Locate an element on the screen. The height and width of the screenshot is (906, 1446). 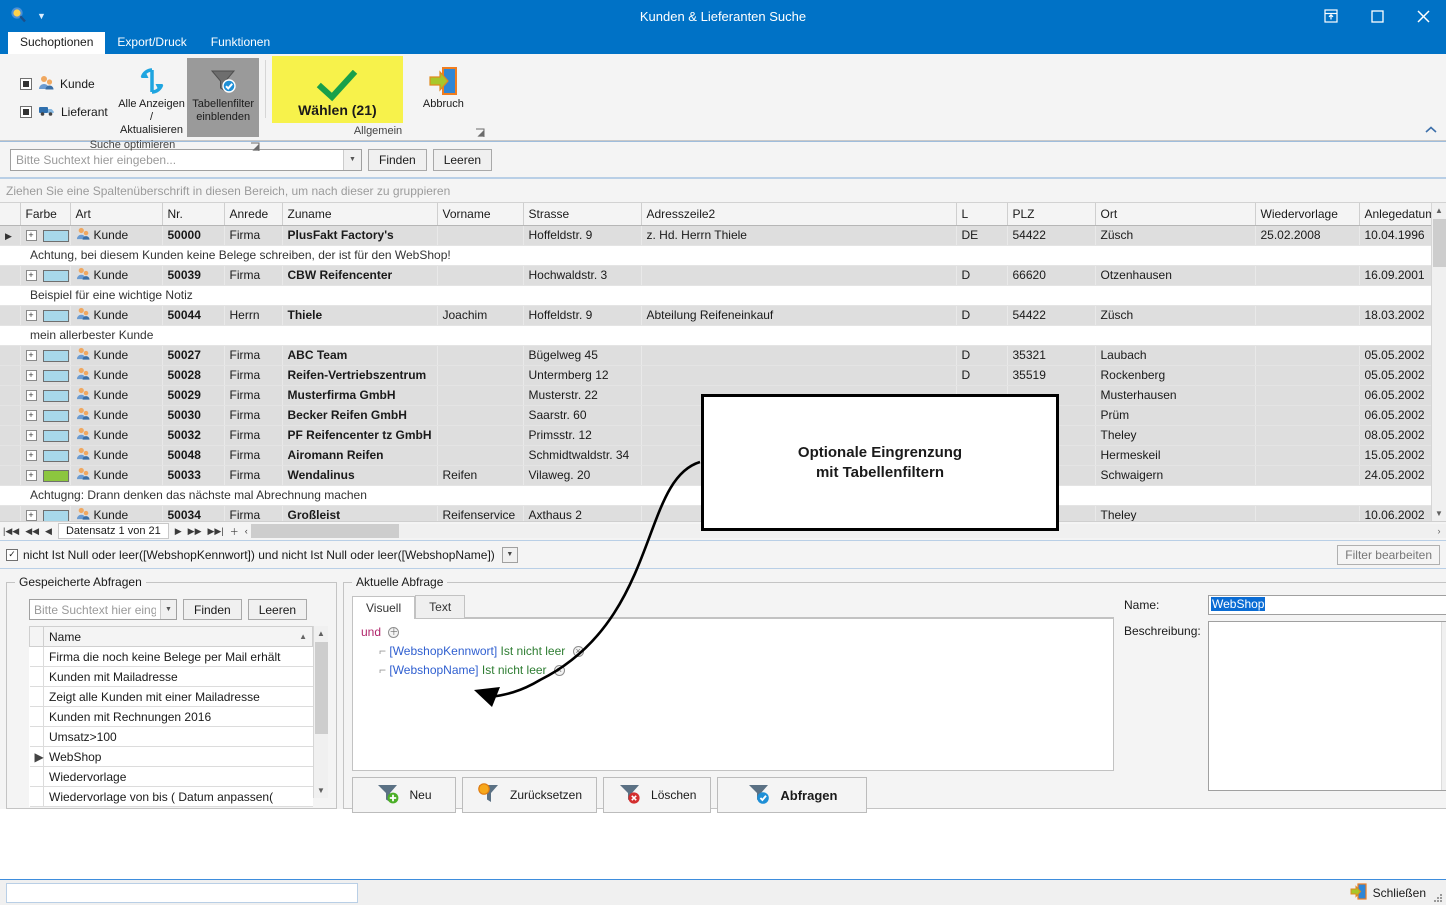
saved-queries-clear-button: Leeren is located at coordinates (277, 609).